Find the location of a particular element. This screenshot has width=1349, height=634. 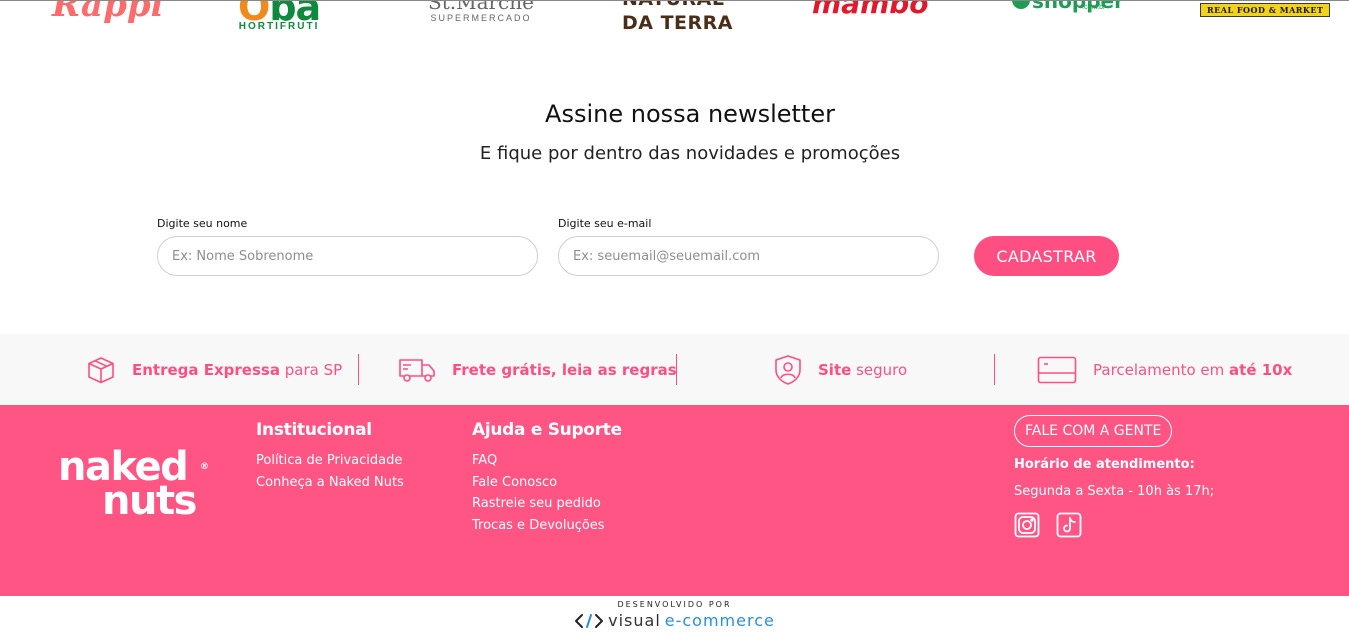

natural-da-terra-logo: NATURAL DA TERRA is located at coordinates (677, 17).